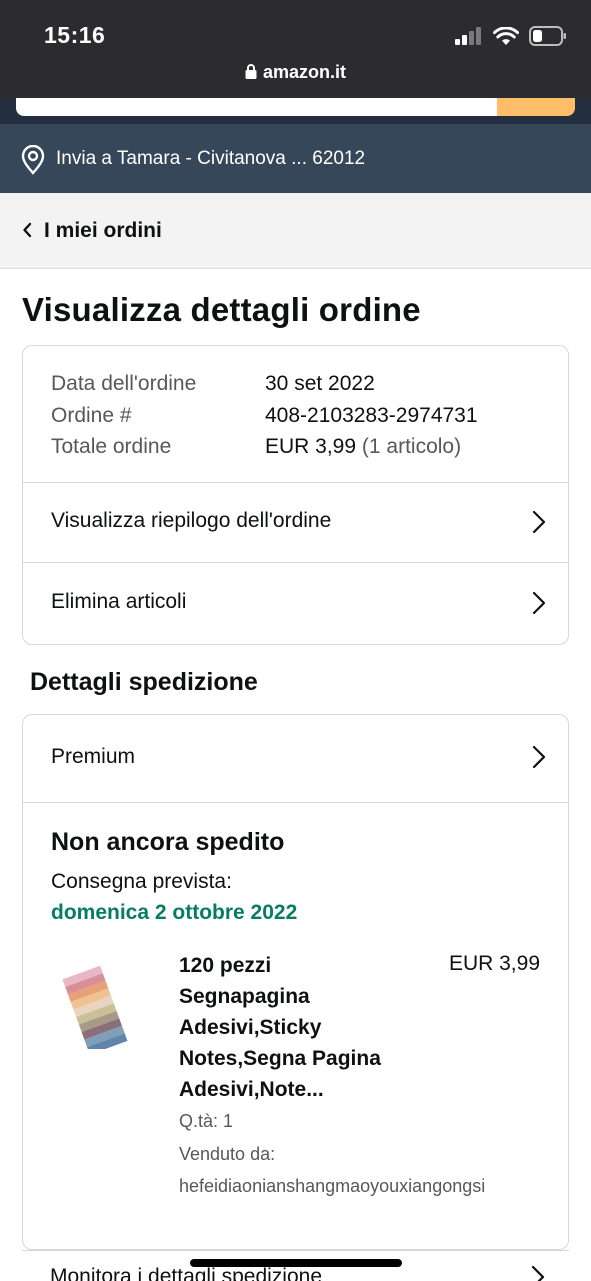 The image size is (591, 1281). Describe the element at coordinates (295, 231) in the screenshot. I see `breadcrumb: I miei ordini` at that location.